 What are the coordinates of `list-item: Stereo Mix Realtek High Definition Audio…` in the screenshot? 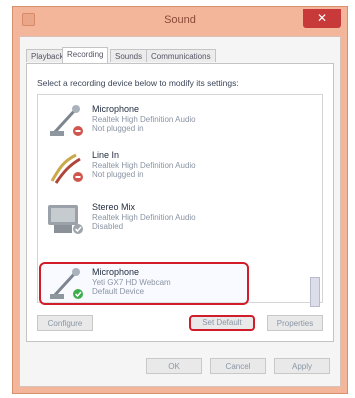 It's located at (175, 219).